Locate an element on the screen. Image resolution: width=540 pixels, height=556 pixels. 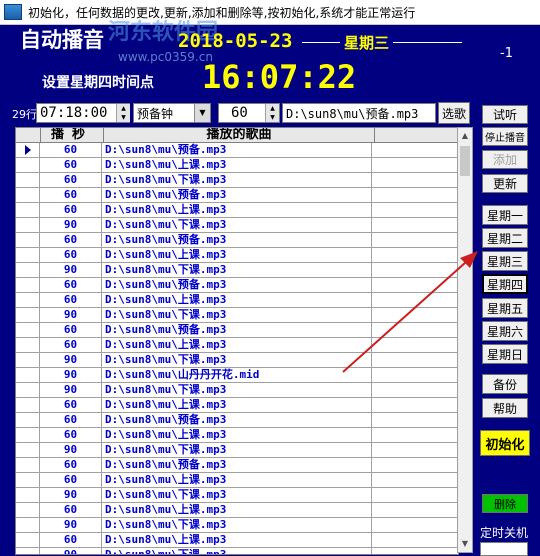
select-song-button: 选歌 is located at coordinates (454, 113).